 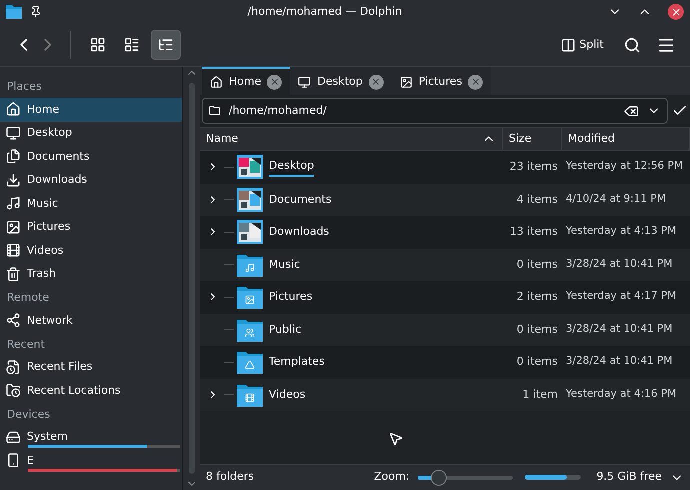 I want to click on file-name: Downloads, so click(x=299, y=232).